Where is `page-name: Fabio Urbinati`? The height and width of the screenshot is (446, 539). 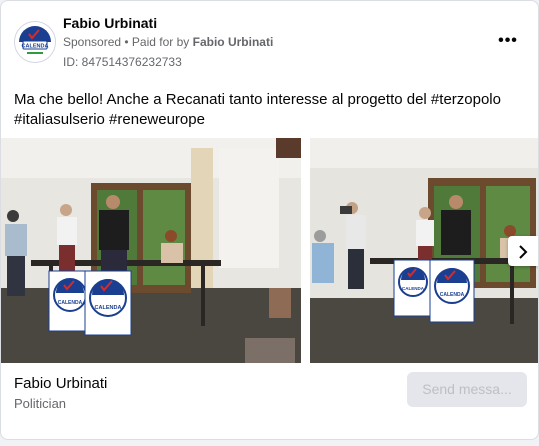
page-name: Fabio Urbinati is located at coordinates (110, 23).